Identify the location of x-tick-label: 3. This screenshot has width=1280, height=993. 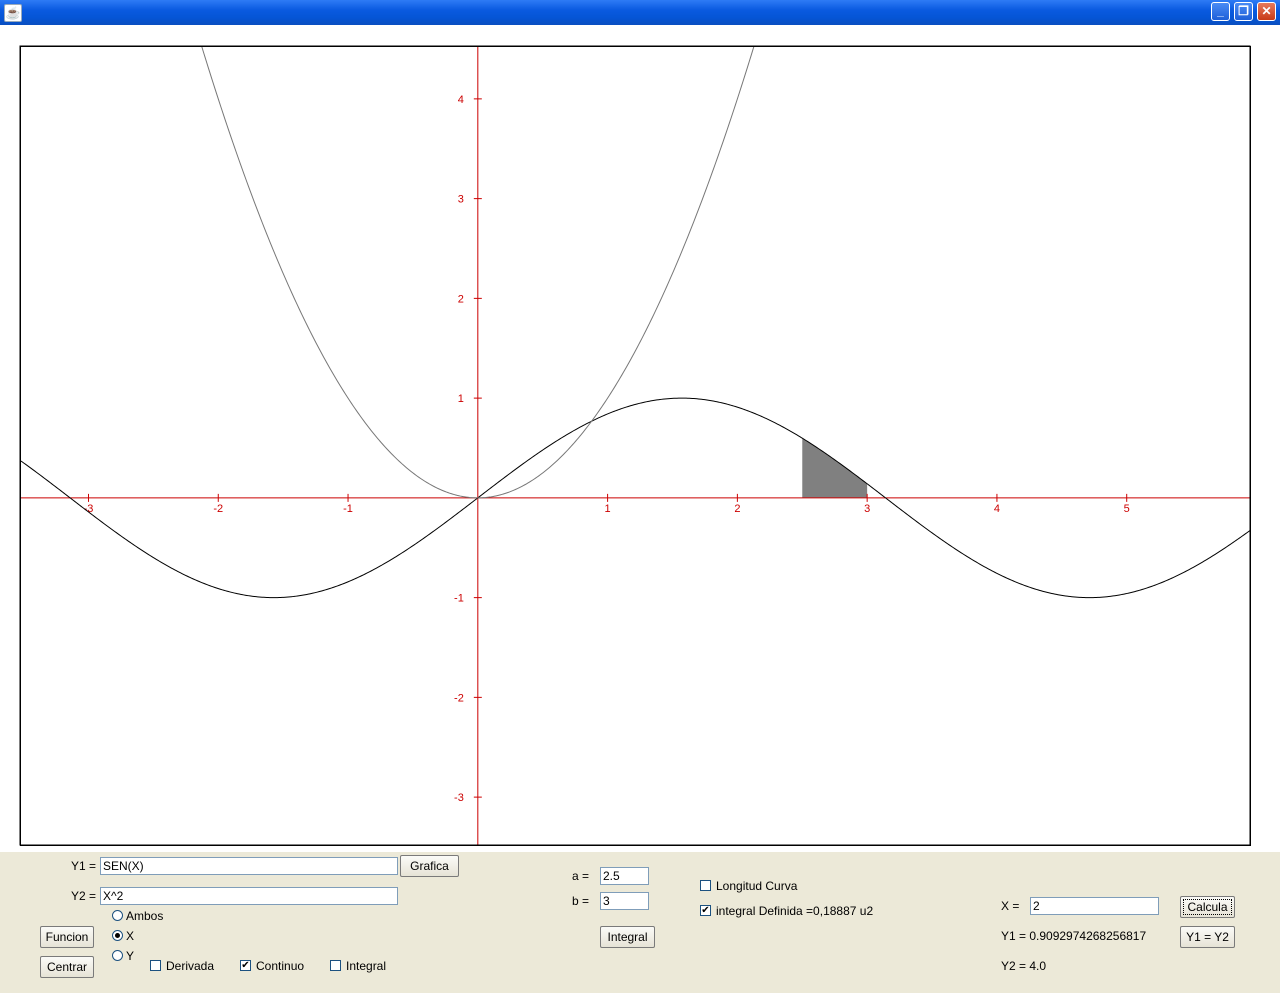
(867, 509).